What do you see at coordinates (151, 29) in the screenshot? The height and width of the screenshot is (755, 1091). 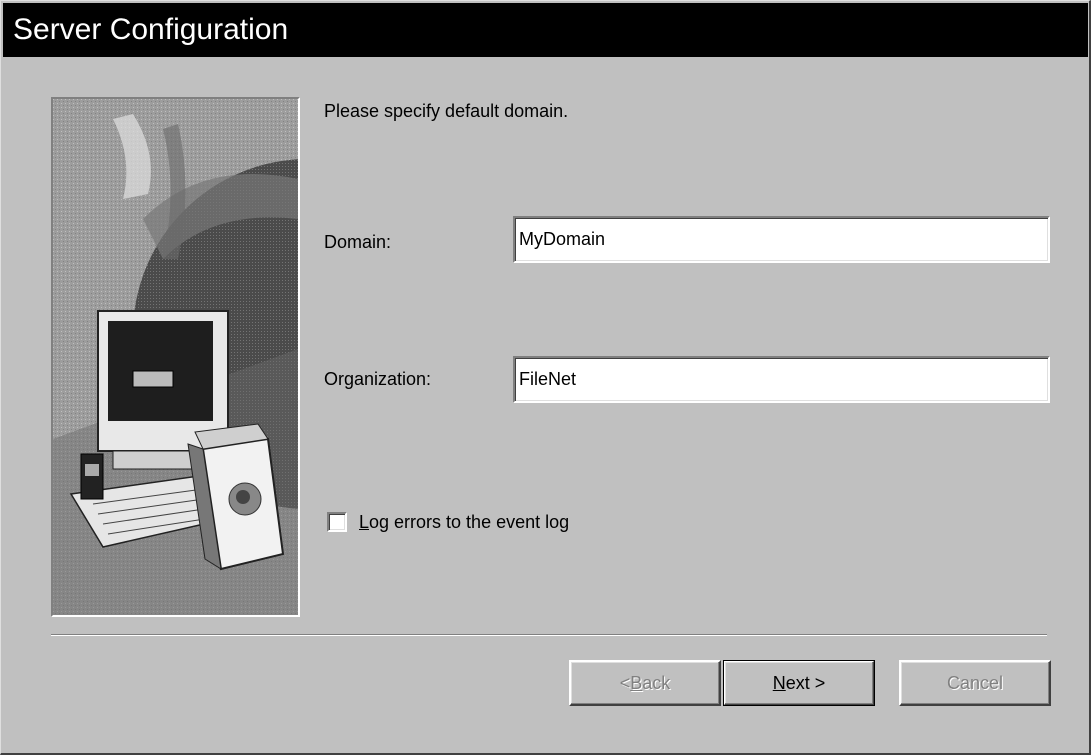 I see `window-title: Server Configuration` at bounding box center [151, 29].